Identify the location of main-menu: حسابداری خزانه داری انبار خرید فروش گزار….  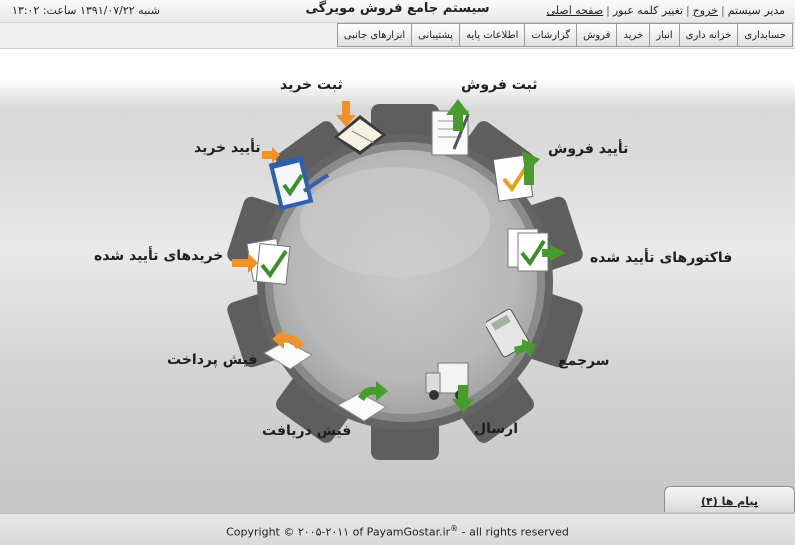
(564, 35).